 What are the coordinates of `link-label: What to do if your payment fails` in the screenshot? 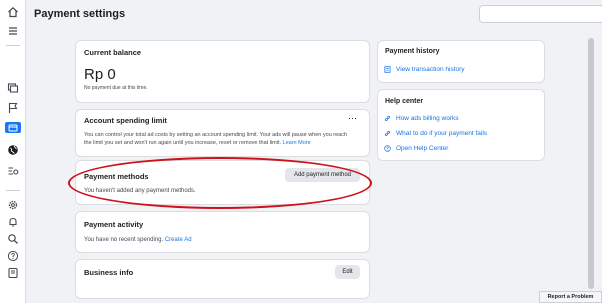 It's located at (442, 133).